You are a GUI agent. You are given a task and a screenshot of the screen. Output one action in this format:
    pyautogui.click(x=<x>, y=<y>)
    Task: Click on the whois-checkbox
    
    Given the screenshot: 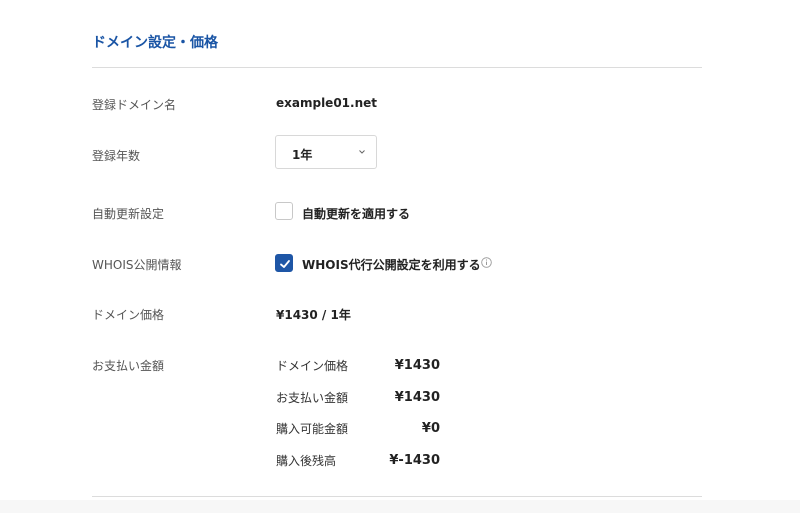 What is the action you would take?
    pyautogui.click(x=284, y=263)
    